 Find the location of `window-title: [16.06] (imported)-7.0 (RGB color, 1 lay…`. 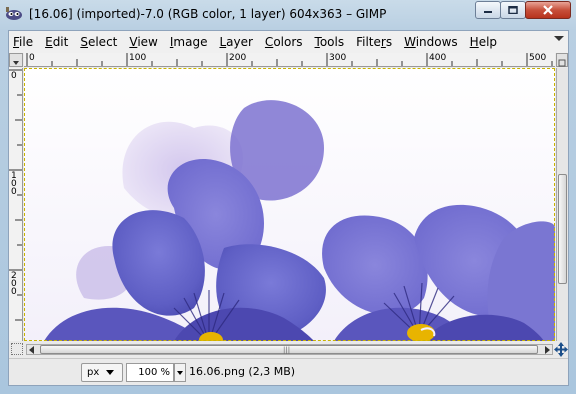

window-title: [16.06] (imported)-7.0 (RGB color, 1 lay… is located at coordinates (208, 14).